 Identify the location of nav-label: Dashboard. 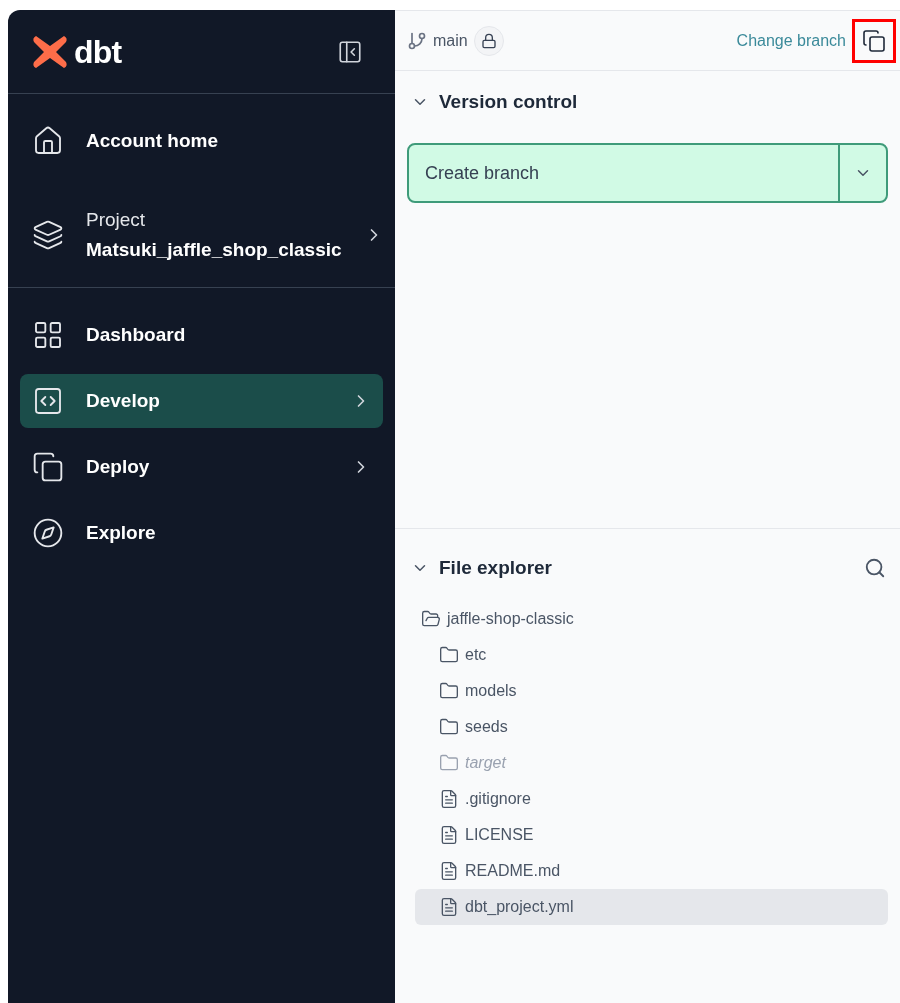
(136, 334).